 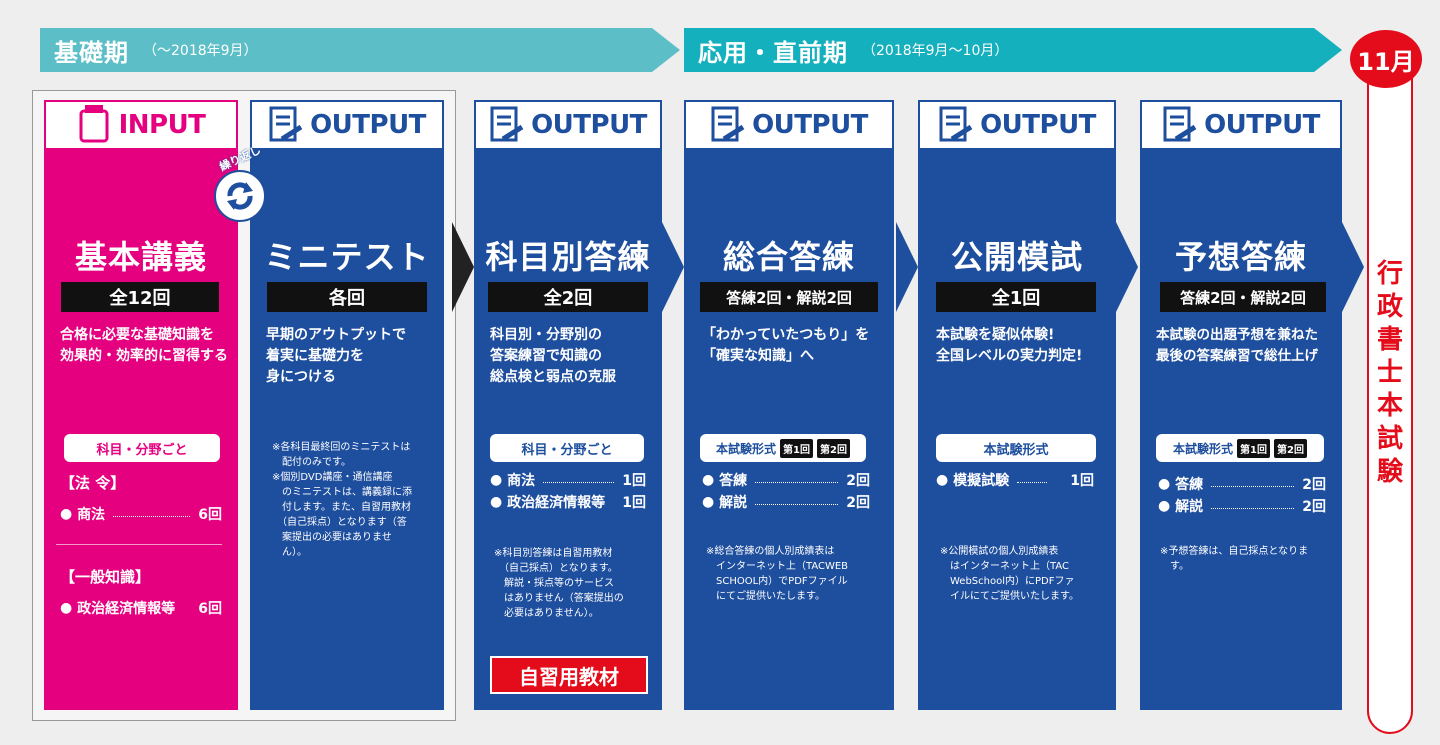 I want to click on list-item: ● 政治経済情報等 1回, so click(x=568, y=502).